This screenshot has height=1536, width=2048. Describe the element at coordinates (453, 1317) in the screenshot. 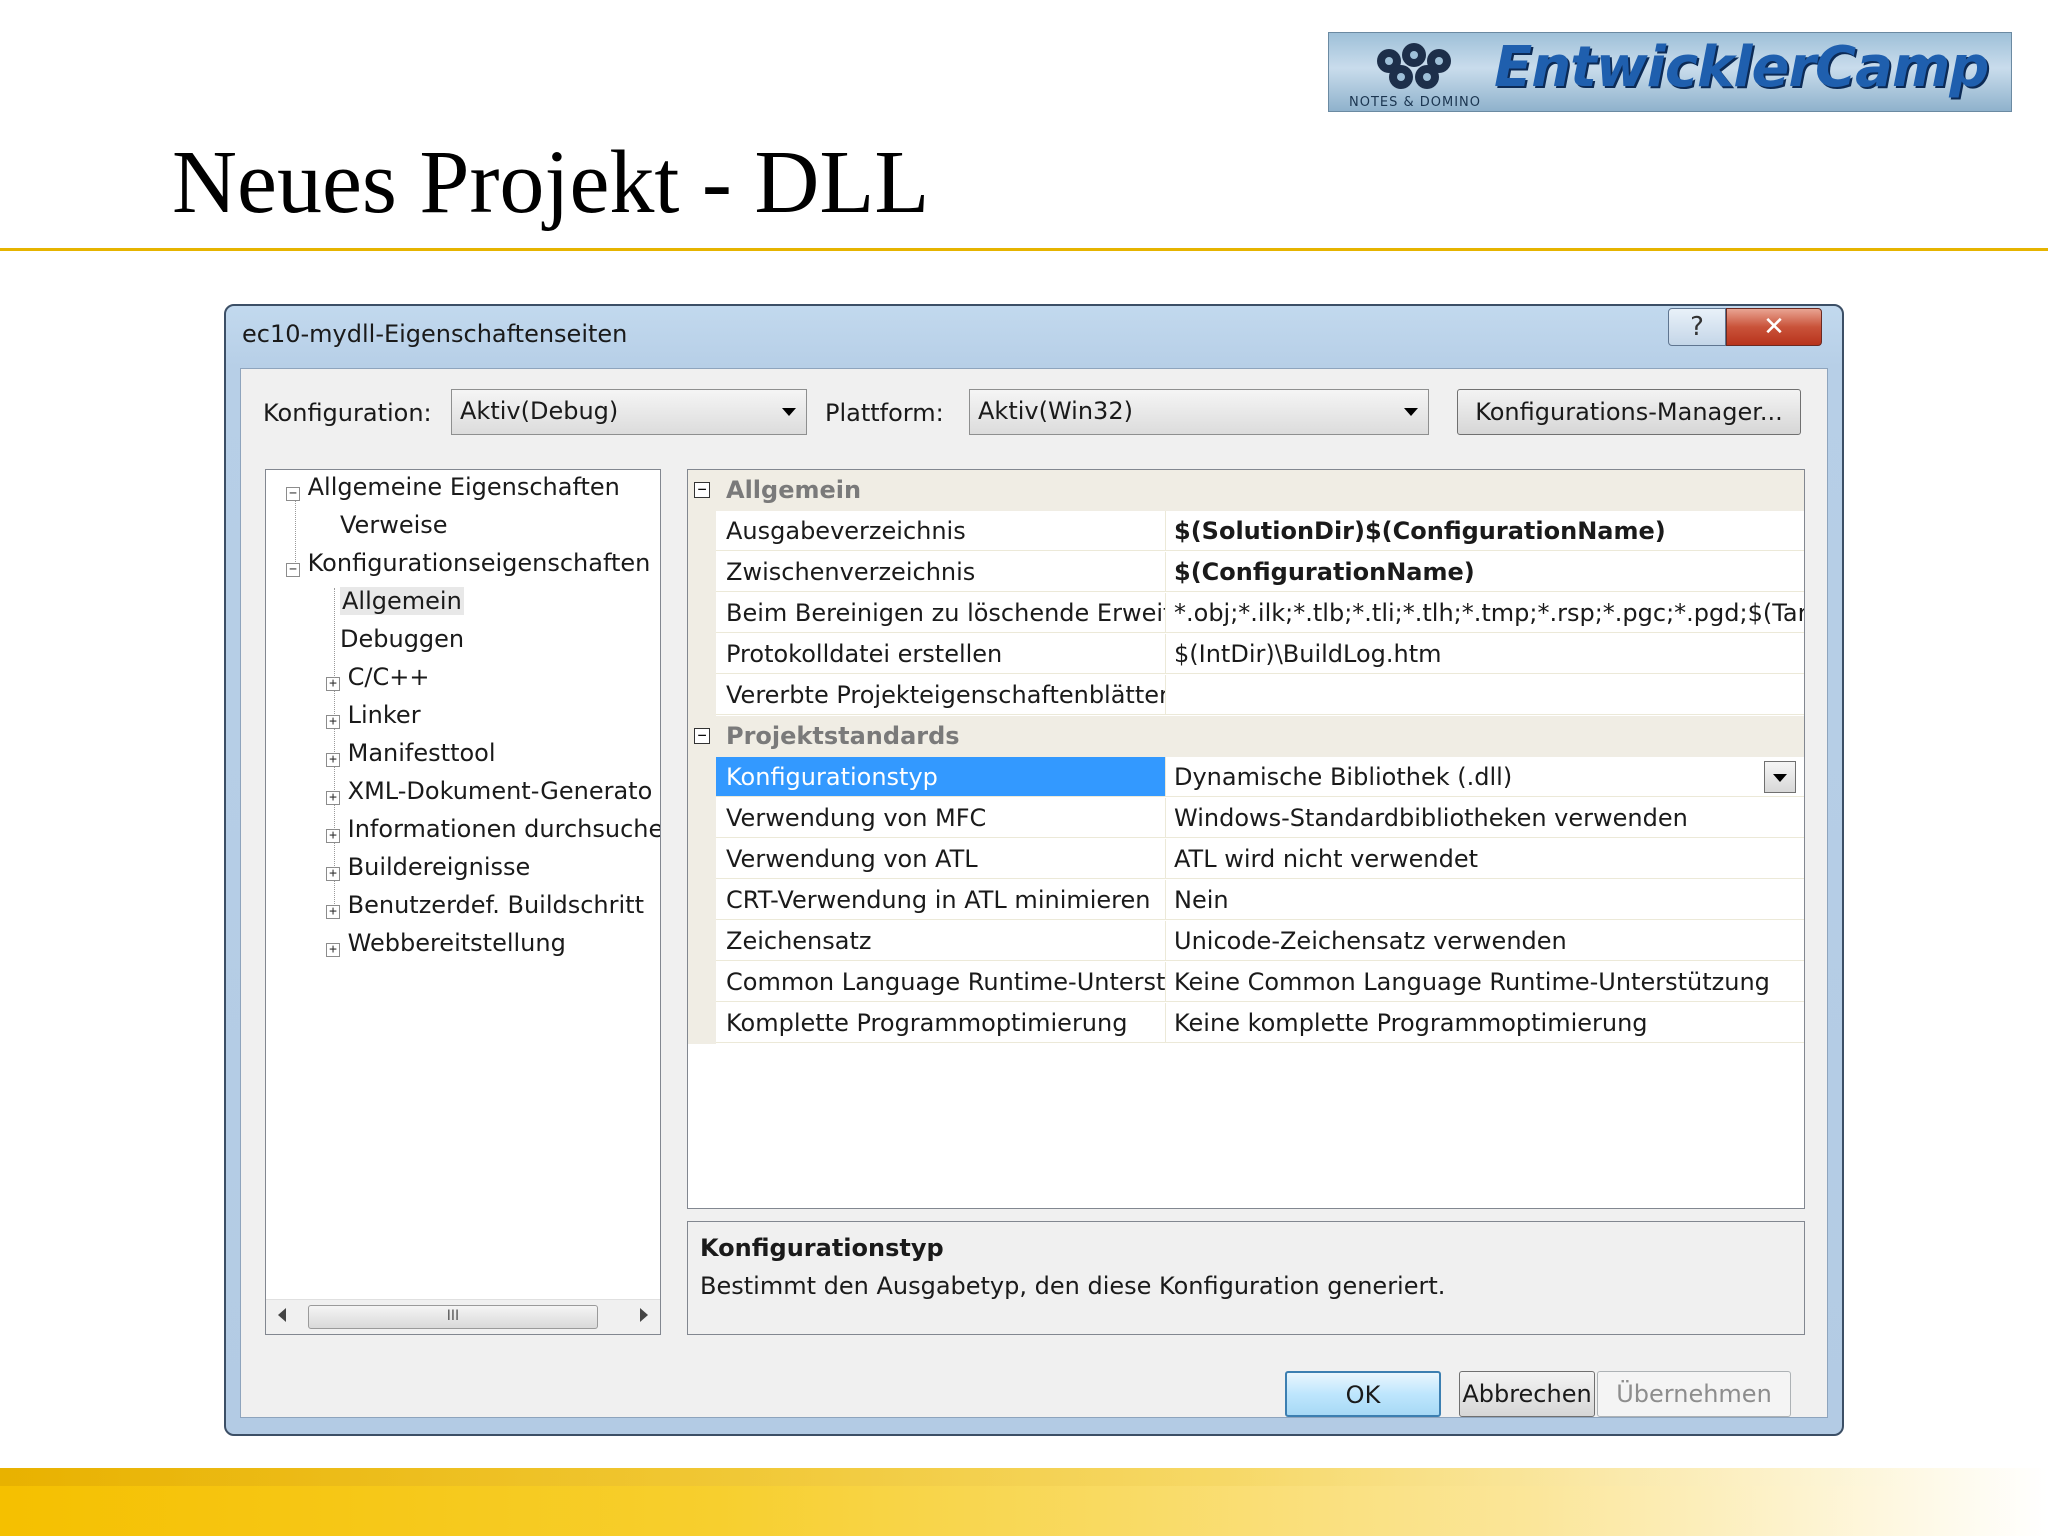

I see `scrollbar-thumb: III` at that location.